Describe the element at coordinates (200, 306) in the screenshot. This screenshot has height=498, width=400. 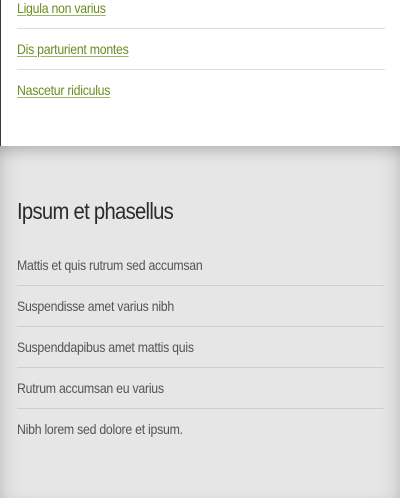
I see `list-item: Suspendisse amet varius nibh` at that location.